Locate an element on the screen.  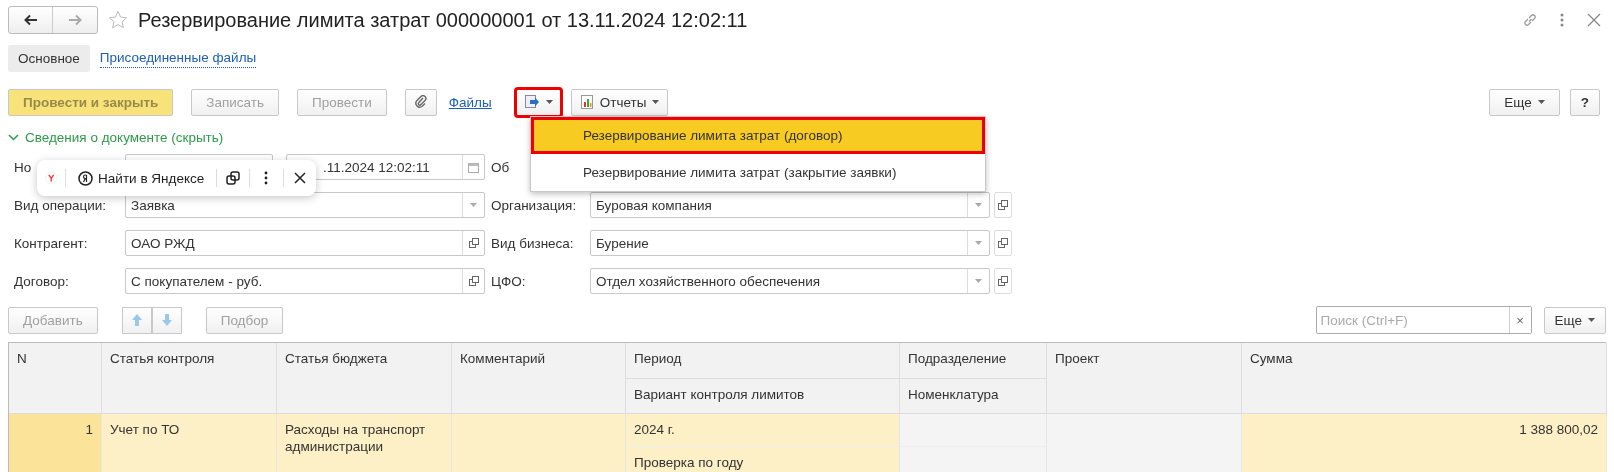
section-toggle: Сведения о документе (скрыть) is located at coordinates (116, 137).